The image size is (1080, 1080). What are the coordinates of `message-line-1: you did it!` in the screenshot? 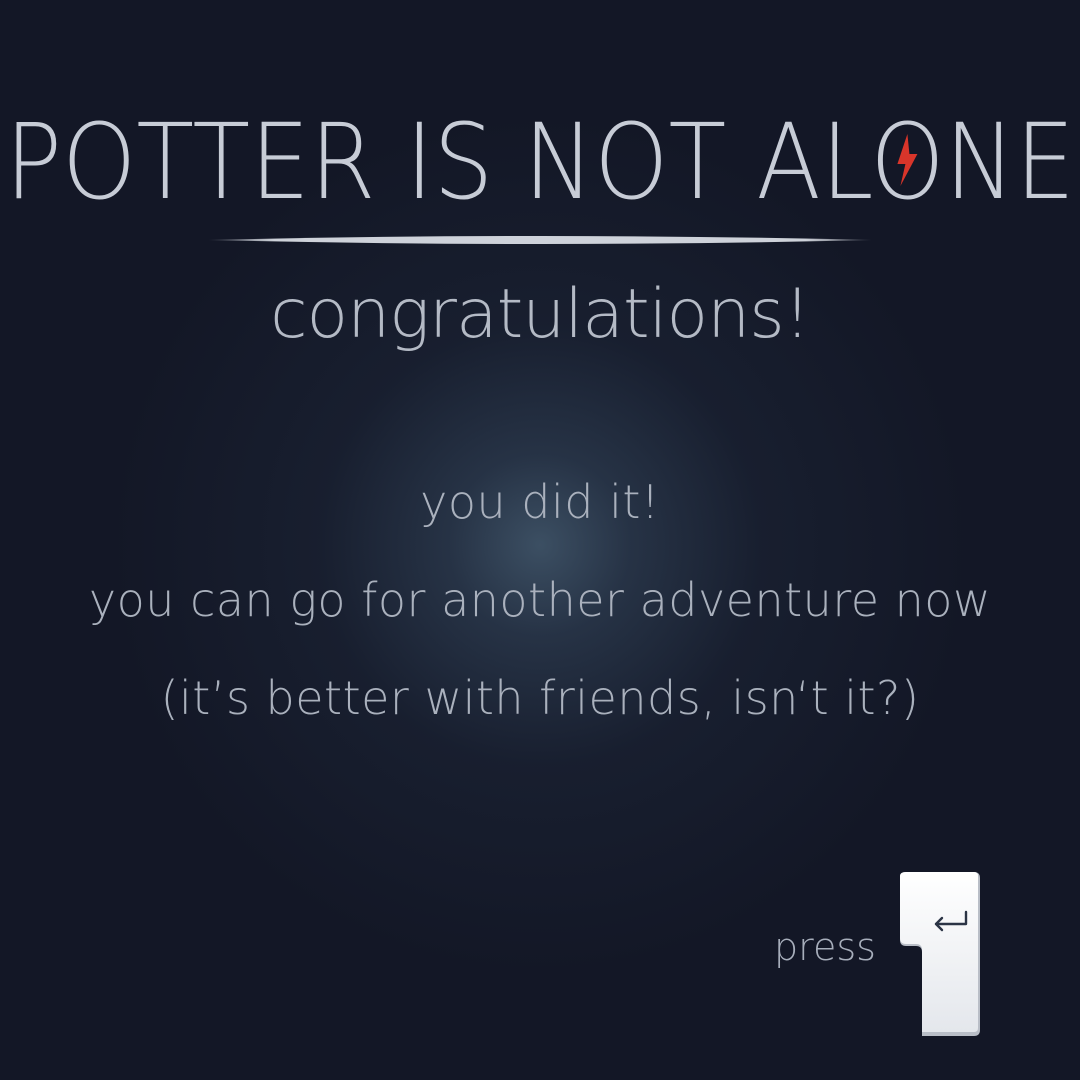 It's located at (540, 502).